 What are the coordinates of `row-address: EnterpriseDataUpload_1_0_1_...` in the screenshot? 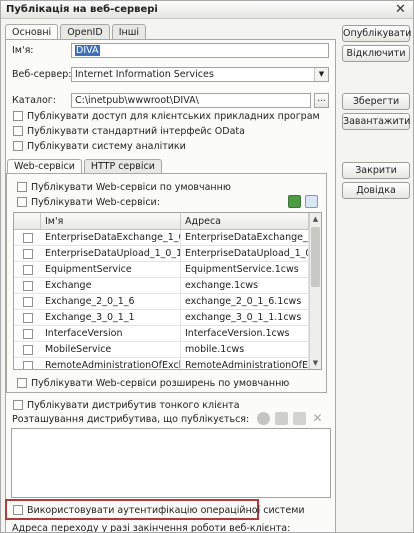 It's located at (245, 254).